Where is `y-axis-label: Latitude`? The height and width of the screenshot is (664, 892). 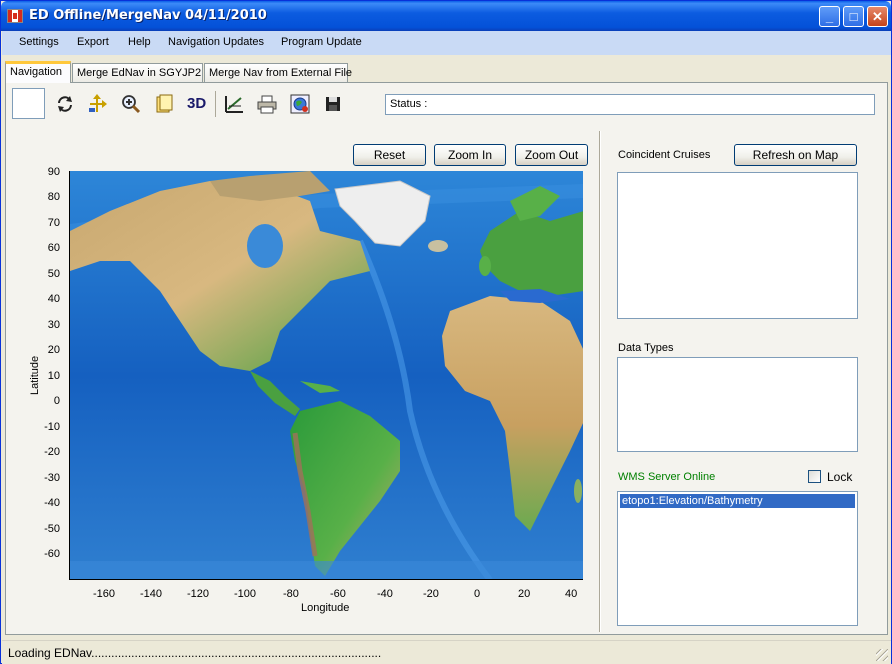 y-axis-label: Latitude is located at coordinates (35, 375).